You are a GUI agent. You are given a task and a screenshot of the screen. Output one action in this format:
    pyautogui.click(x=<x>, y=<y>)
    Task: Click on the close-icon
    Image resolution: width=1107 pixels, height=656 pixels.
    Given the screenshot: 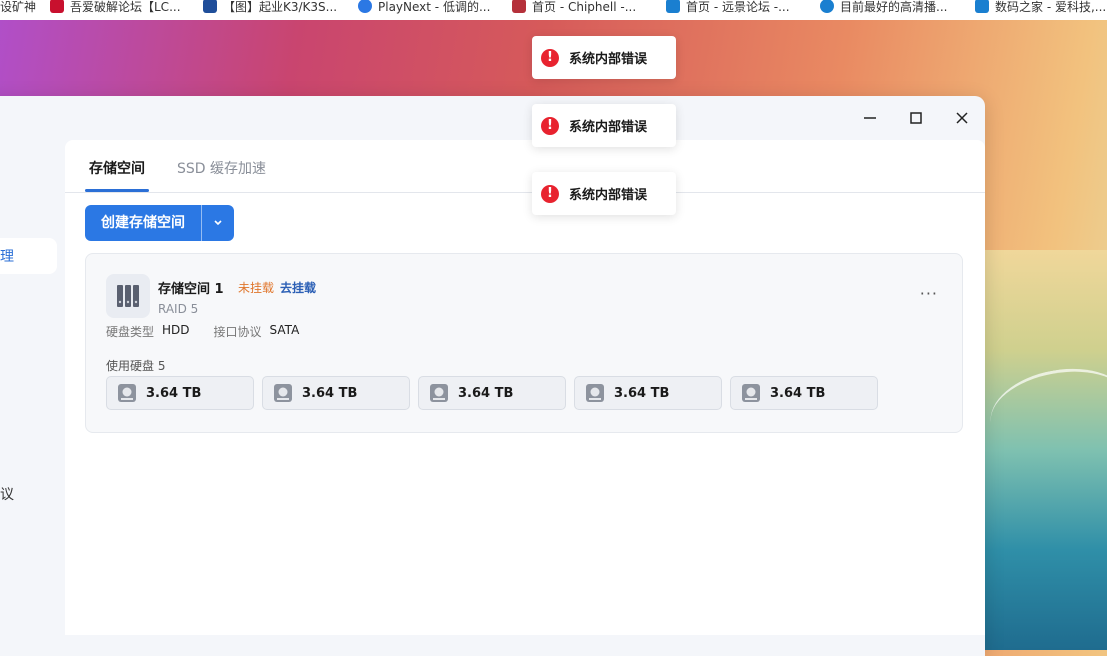 What is the action you would take?
    pyautogui.click(x=962, y=118)
    